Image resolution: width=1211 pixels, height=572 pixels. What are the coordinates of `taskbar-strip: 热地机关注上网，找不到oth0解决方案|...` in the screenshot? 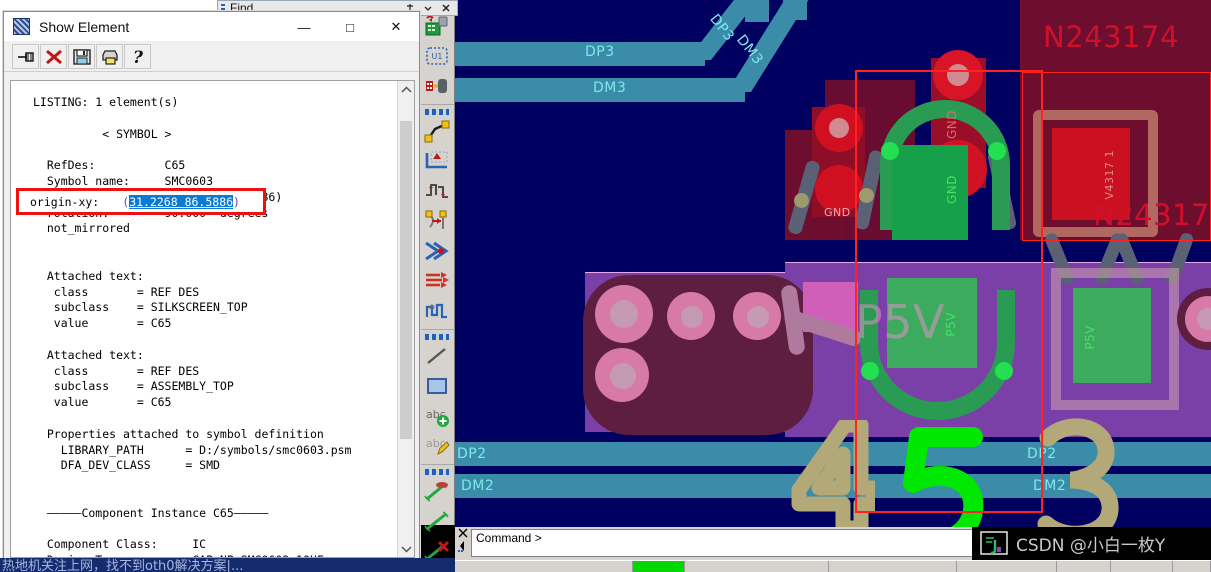 It's located at (227, 565).